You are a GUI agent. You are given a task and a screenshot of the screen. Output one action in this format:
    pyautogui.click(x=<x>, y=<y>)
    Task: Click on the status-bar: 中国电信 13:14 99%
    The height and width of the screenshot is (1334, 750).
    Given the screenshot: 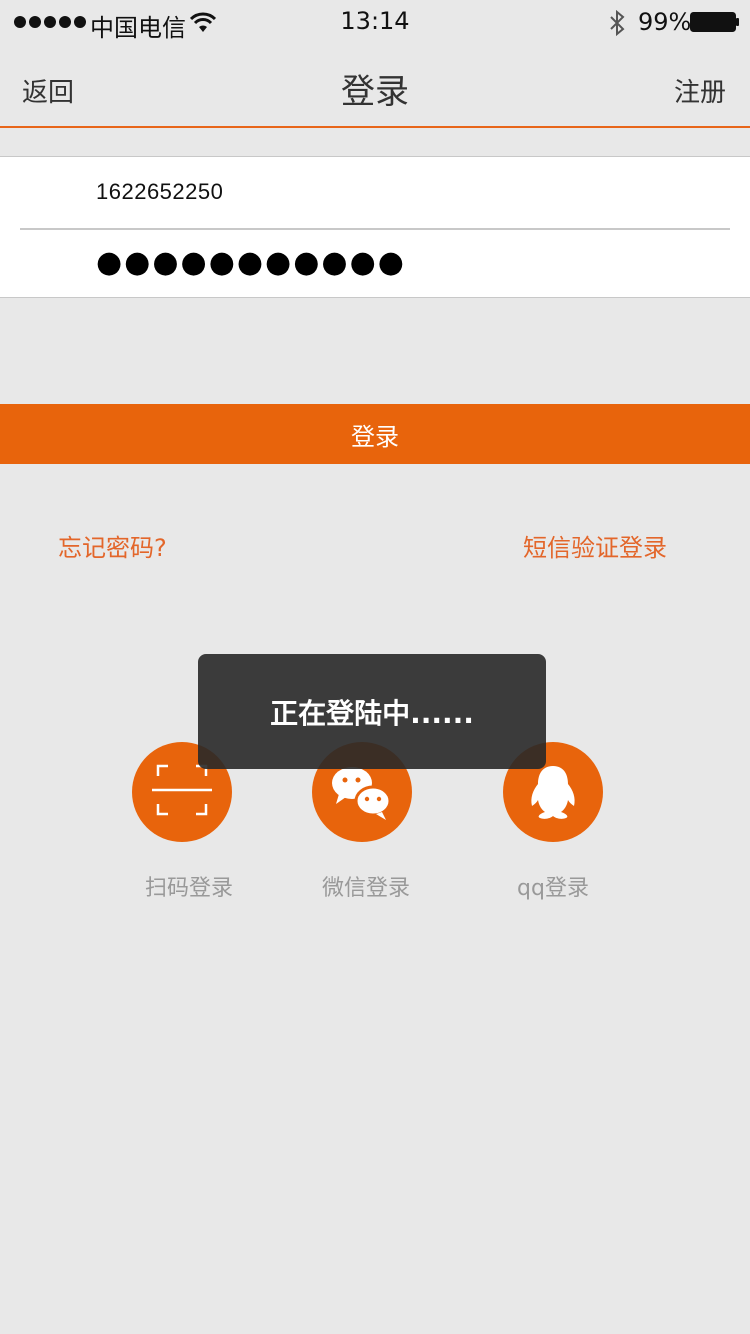 What is the action you would take?
    pyautogui.click(x=375, y=22)
    